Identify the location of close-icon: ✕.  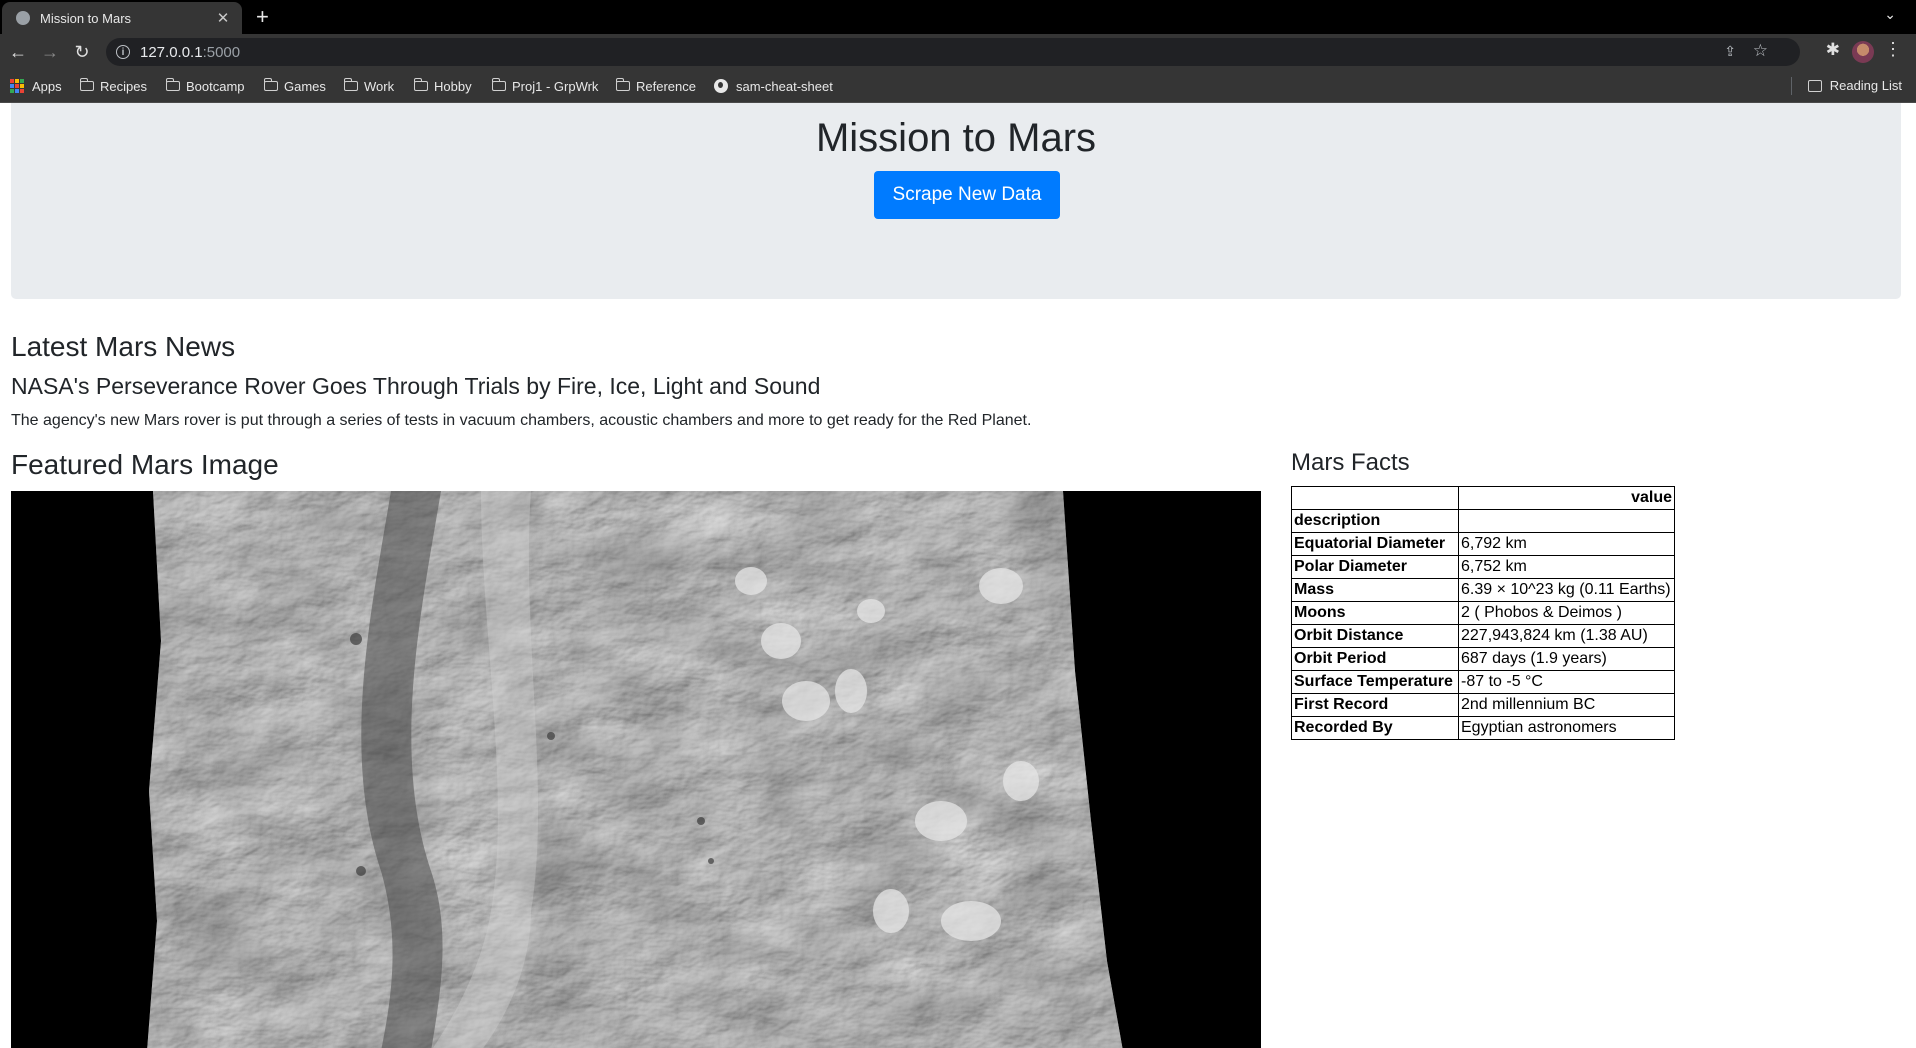
(223, 18).